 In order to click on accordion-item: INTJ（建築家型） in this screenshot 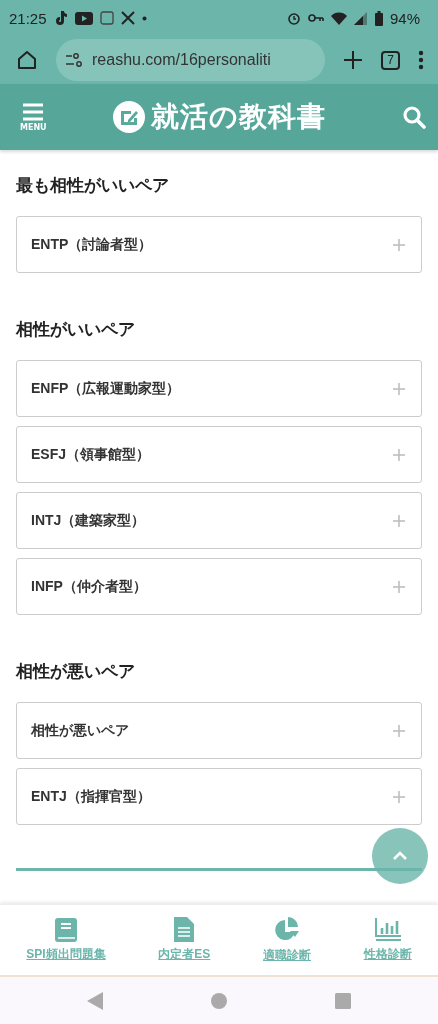, I will do `click(219, 520)`.